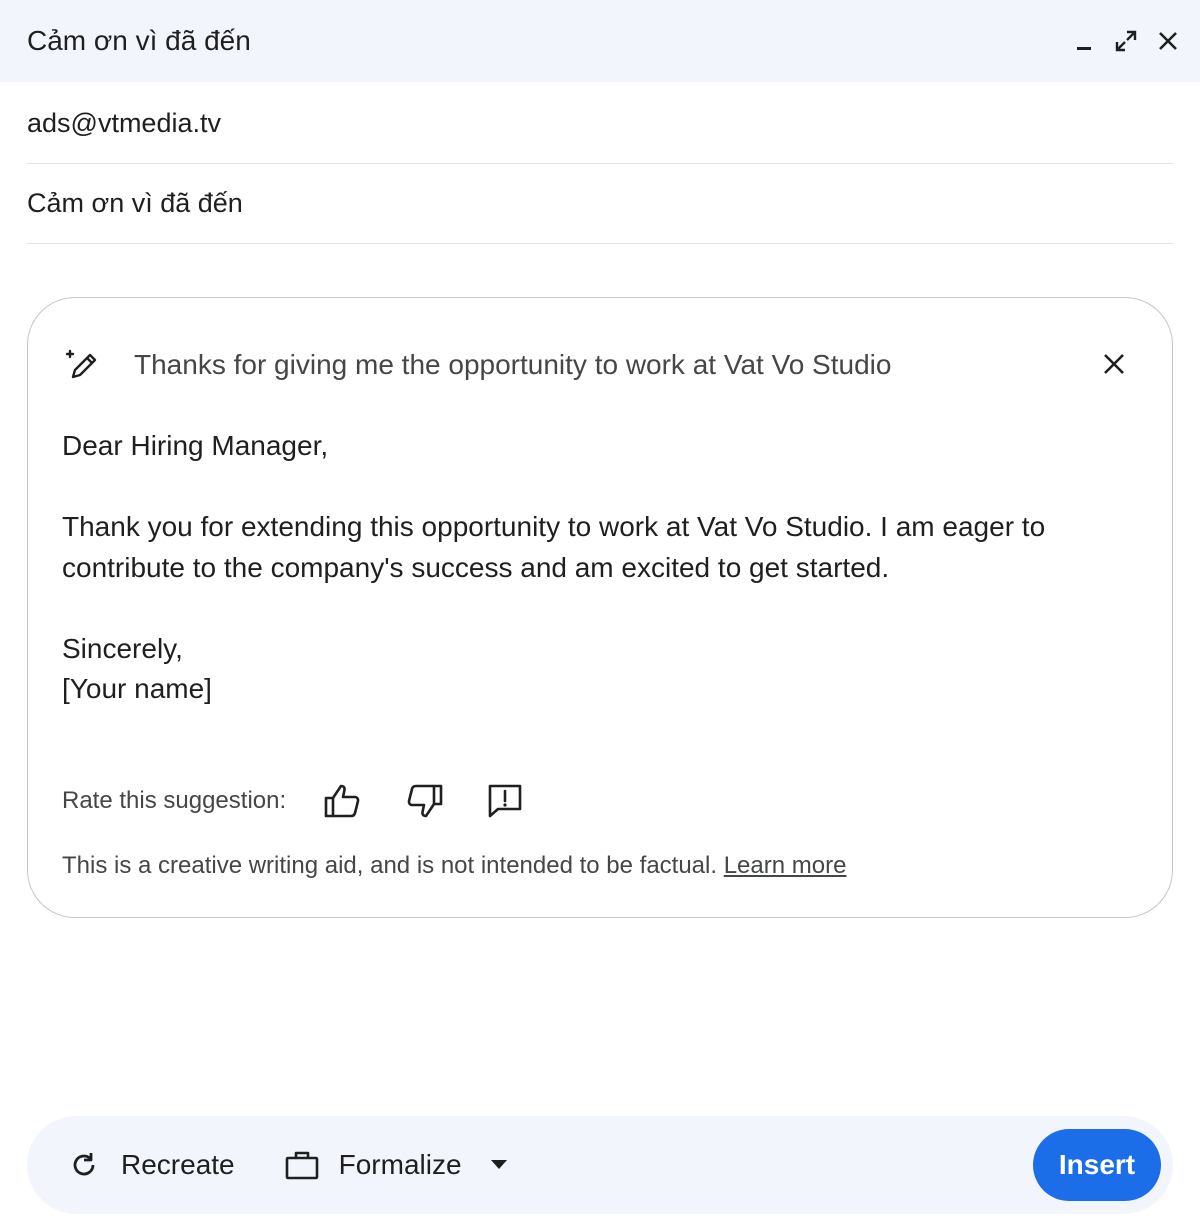 This screenshot has width=1200, height=1232. Describe the element at coordinates (302, 1165) in the screenshot. I see `briefcase-icon` at that location.